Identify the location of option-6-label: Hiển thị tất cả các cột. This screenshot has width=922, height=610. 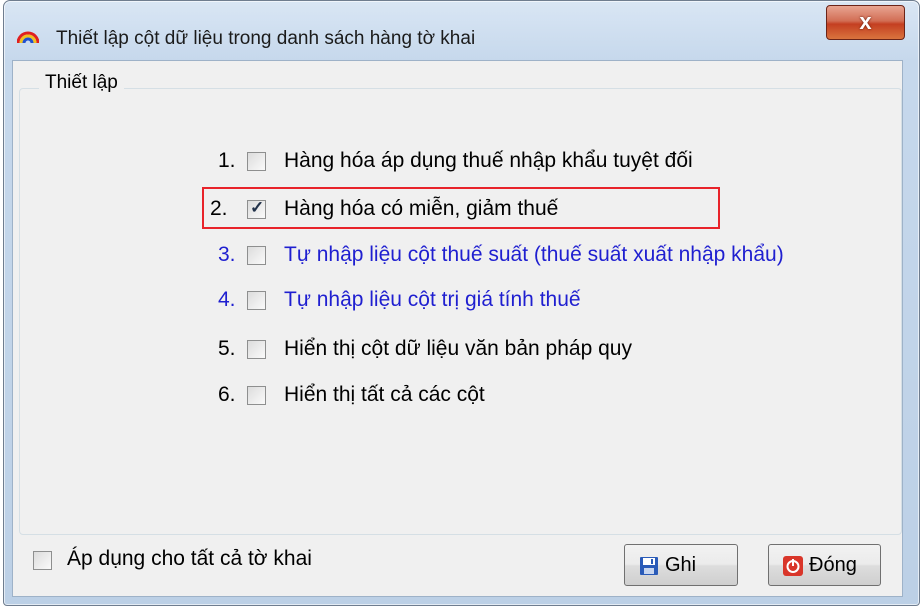
(384, 395).